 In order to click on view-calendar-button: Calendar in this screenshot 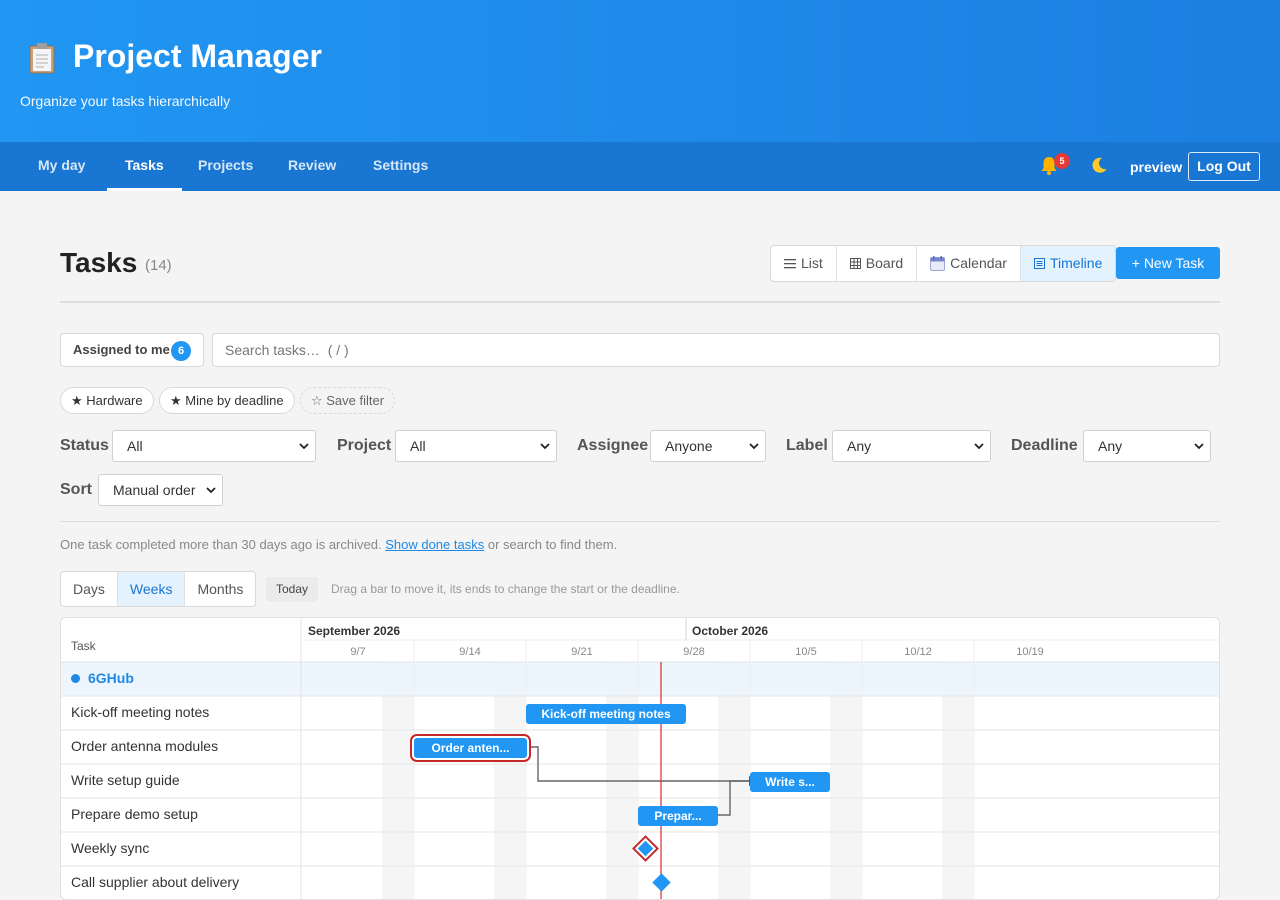, I will do `click(969, 263)`.